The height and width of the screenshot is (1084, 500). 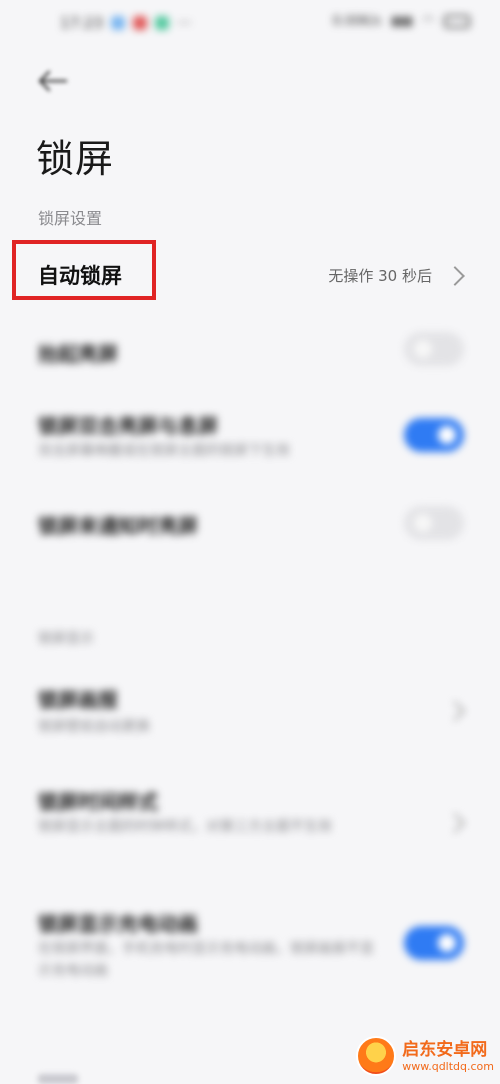 What do you see at coordinates (448, 1066) in the screenshot?
I see `watermark-domain: www.qdltdq.com` at bounding box center [448, 1066].